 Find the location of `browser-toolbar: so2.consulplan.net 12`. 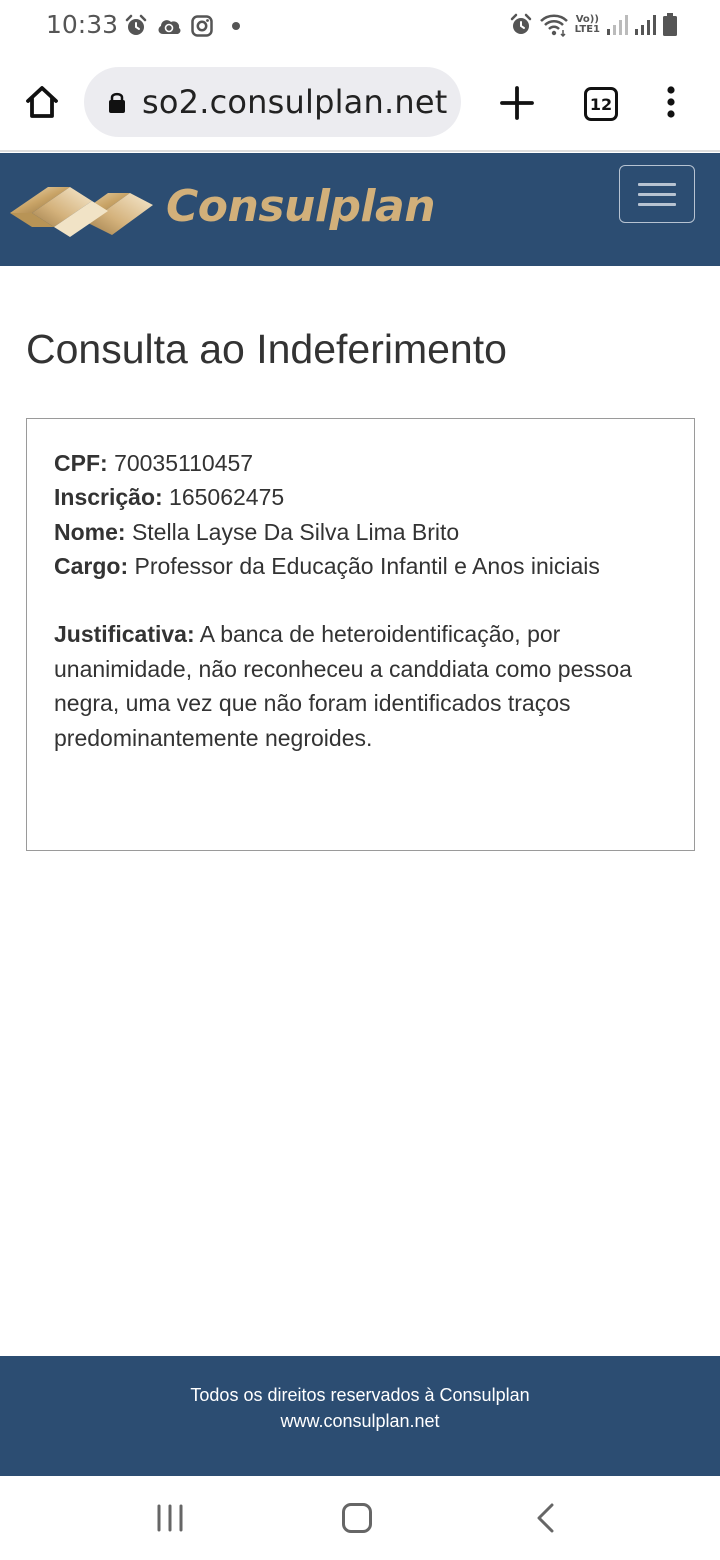

browser-toolbar: so2.consulplan.net 12 is located at coordinates (360, 103).